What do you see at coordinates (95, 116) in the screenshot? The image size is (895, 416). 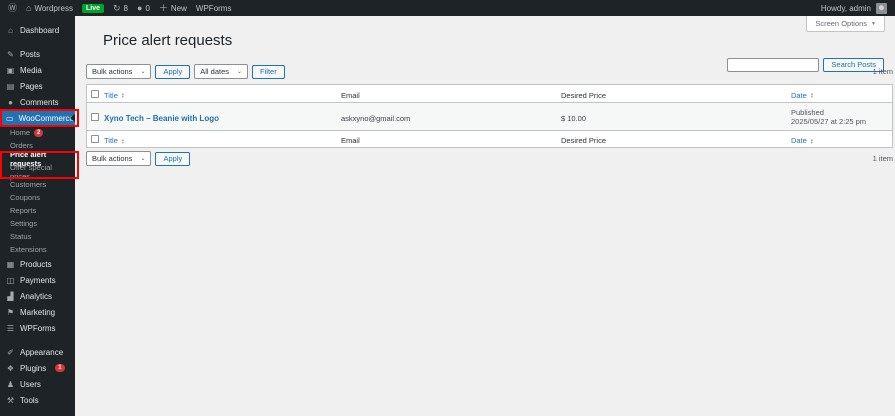 I see `row-checkbox` at bounding box center [95, 116].